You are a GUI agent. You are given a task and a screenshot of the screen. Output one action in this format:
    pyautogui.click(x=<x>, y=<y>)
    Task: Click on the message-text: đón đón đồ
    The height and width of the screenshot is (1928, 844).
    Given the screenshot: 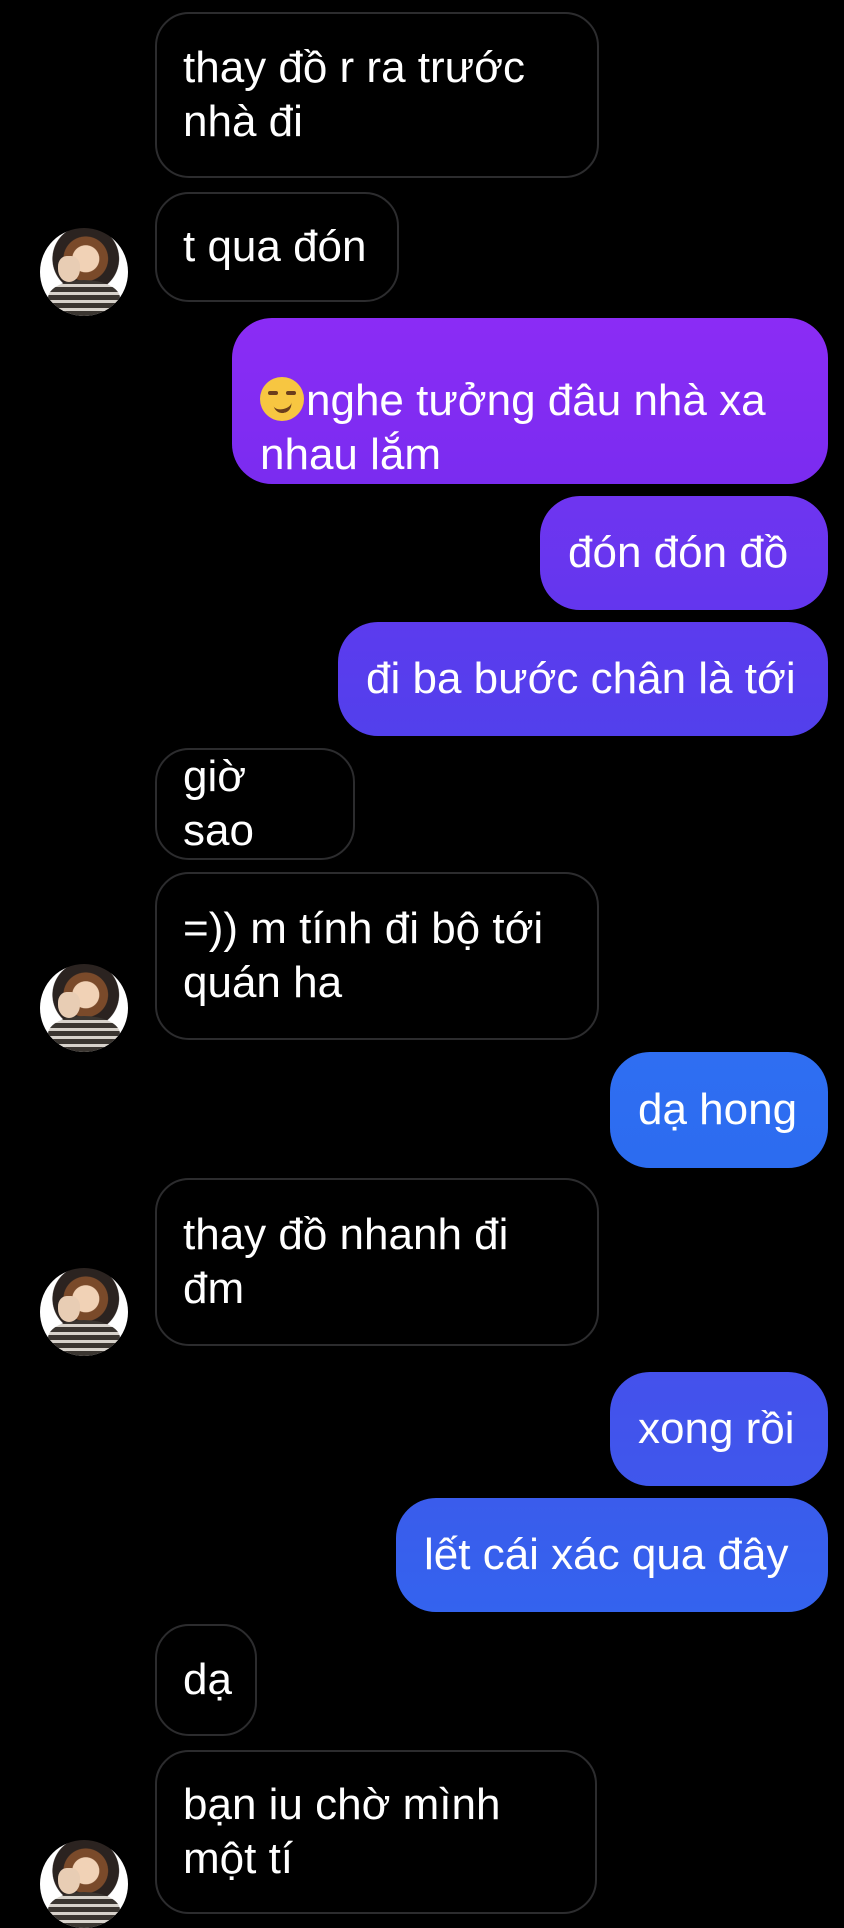 What is the action you would take?
    pyautogui.click(x=678, y=552)
    